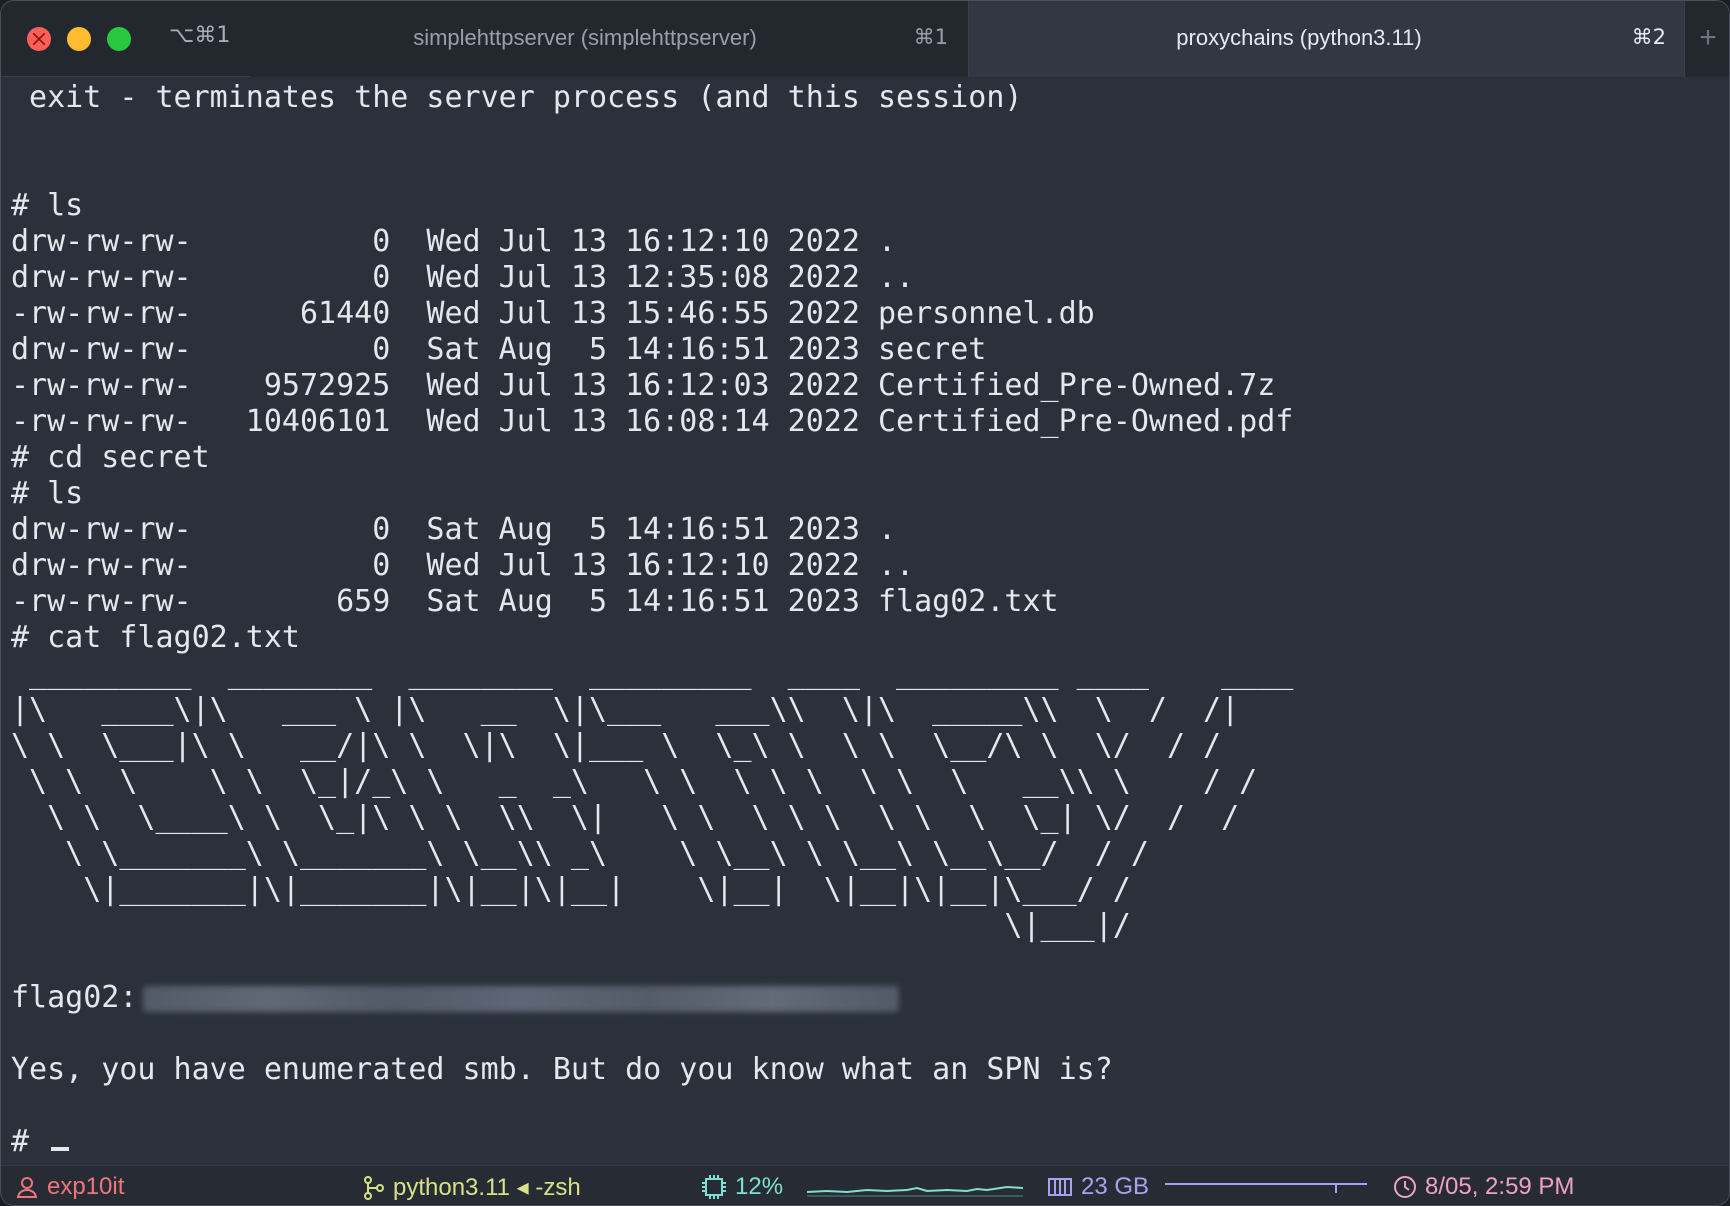 The image size is (1730, 1206). I want to click on cpu-sparkline, so click(915, 1191).